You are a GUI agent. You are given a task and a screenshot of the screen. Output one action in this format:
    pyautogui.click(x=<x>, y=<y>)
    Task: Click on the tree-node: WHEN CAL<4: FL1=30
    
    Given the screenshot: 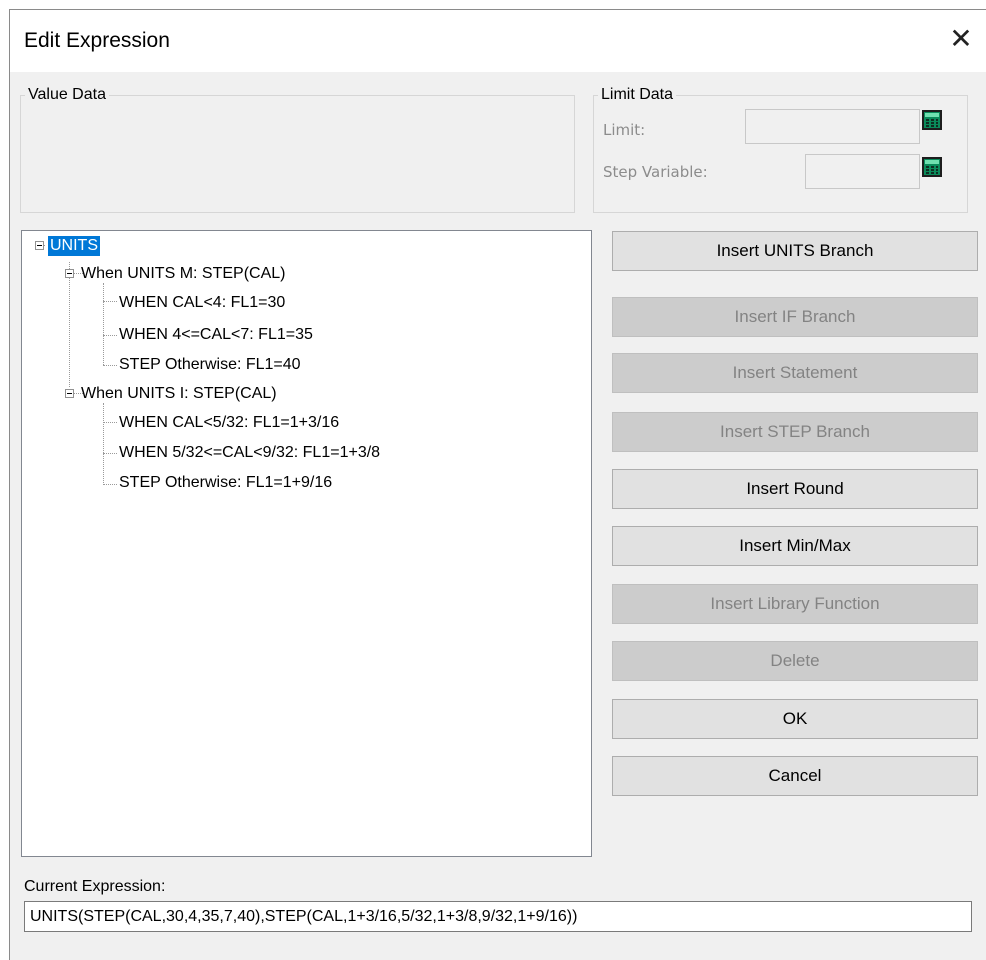 What is the action you would take?
    pyautogui.click(x=202, y=303)
    